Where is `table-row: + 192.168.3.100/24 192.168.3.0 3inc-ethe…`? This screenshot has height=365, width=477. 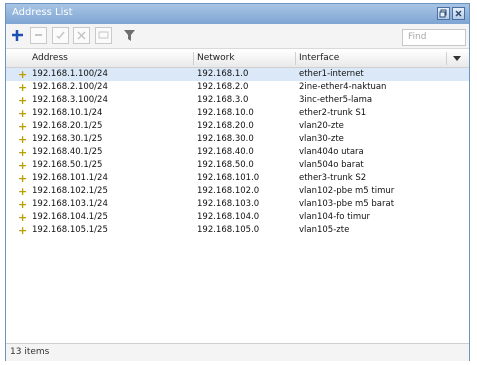
table-row: + 192.168.3.100/24 192.168.3.0 3inc-ethe… is located at coordinates (237, 100).